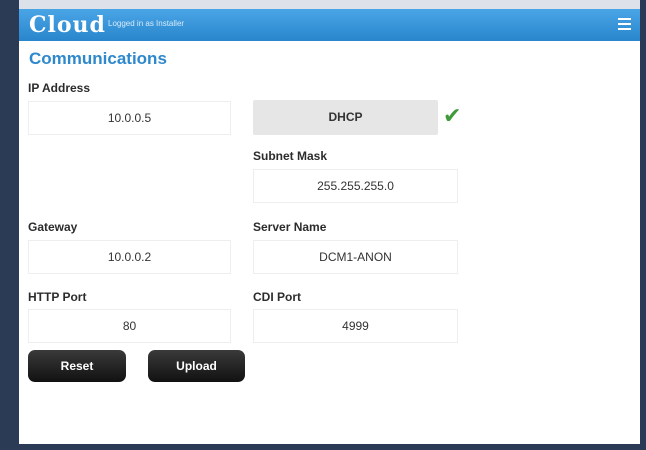 This screenshot has height=450, width=646. Describe the element at coordinates (355, 186) in the screenshot. I see `subnet-mask-input` at that location.